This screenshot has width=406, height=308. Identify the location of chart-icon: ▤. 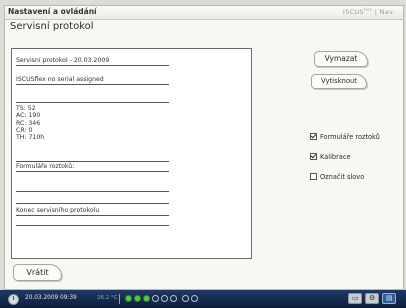
(389, 298).